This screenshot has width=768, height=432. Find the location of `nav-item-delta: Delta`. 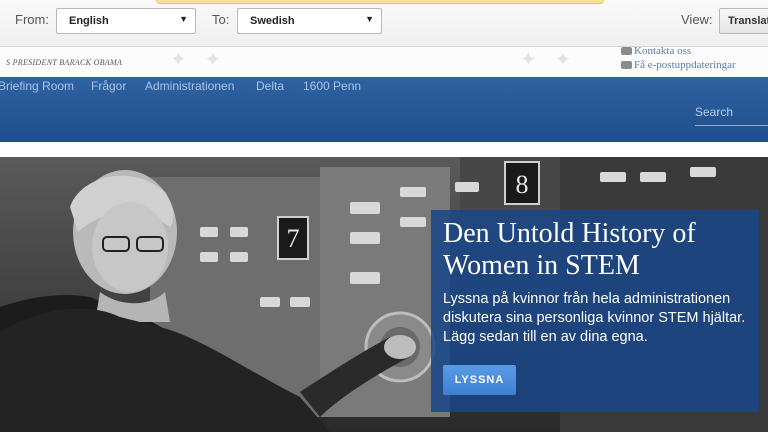

nav-item-delta: Delta is located at coordinates (270, 86).